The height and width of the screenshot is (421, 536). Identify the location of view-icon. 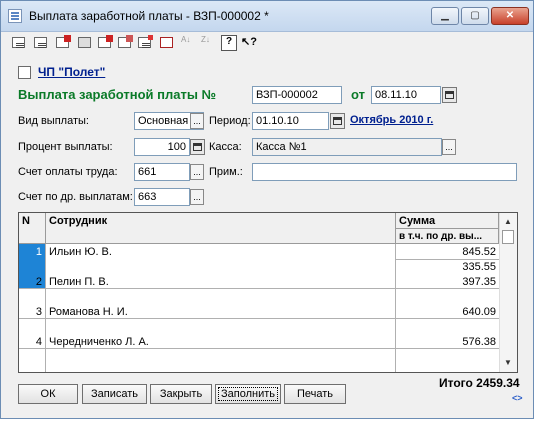
(85, 43).